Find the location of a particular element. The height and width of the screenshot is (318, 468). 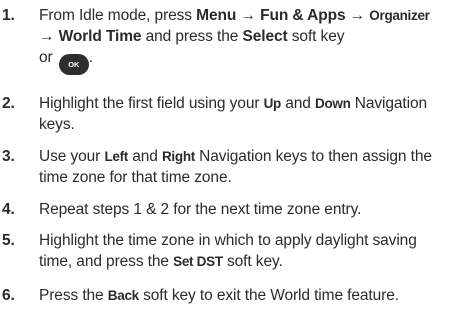

ok-key-icon: OK is located at coordinates (73, 64).